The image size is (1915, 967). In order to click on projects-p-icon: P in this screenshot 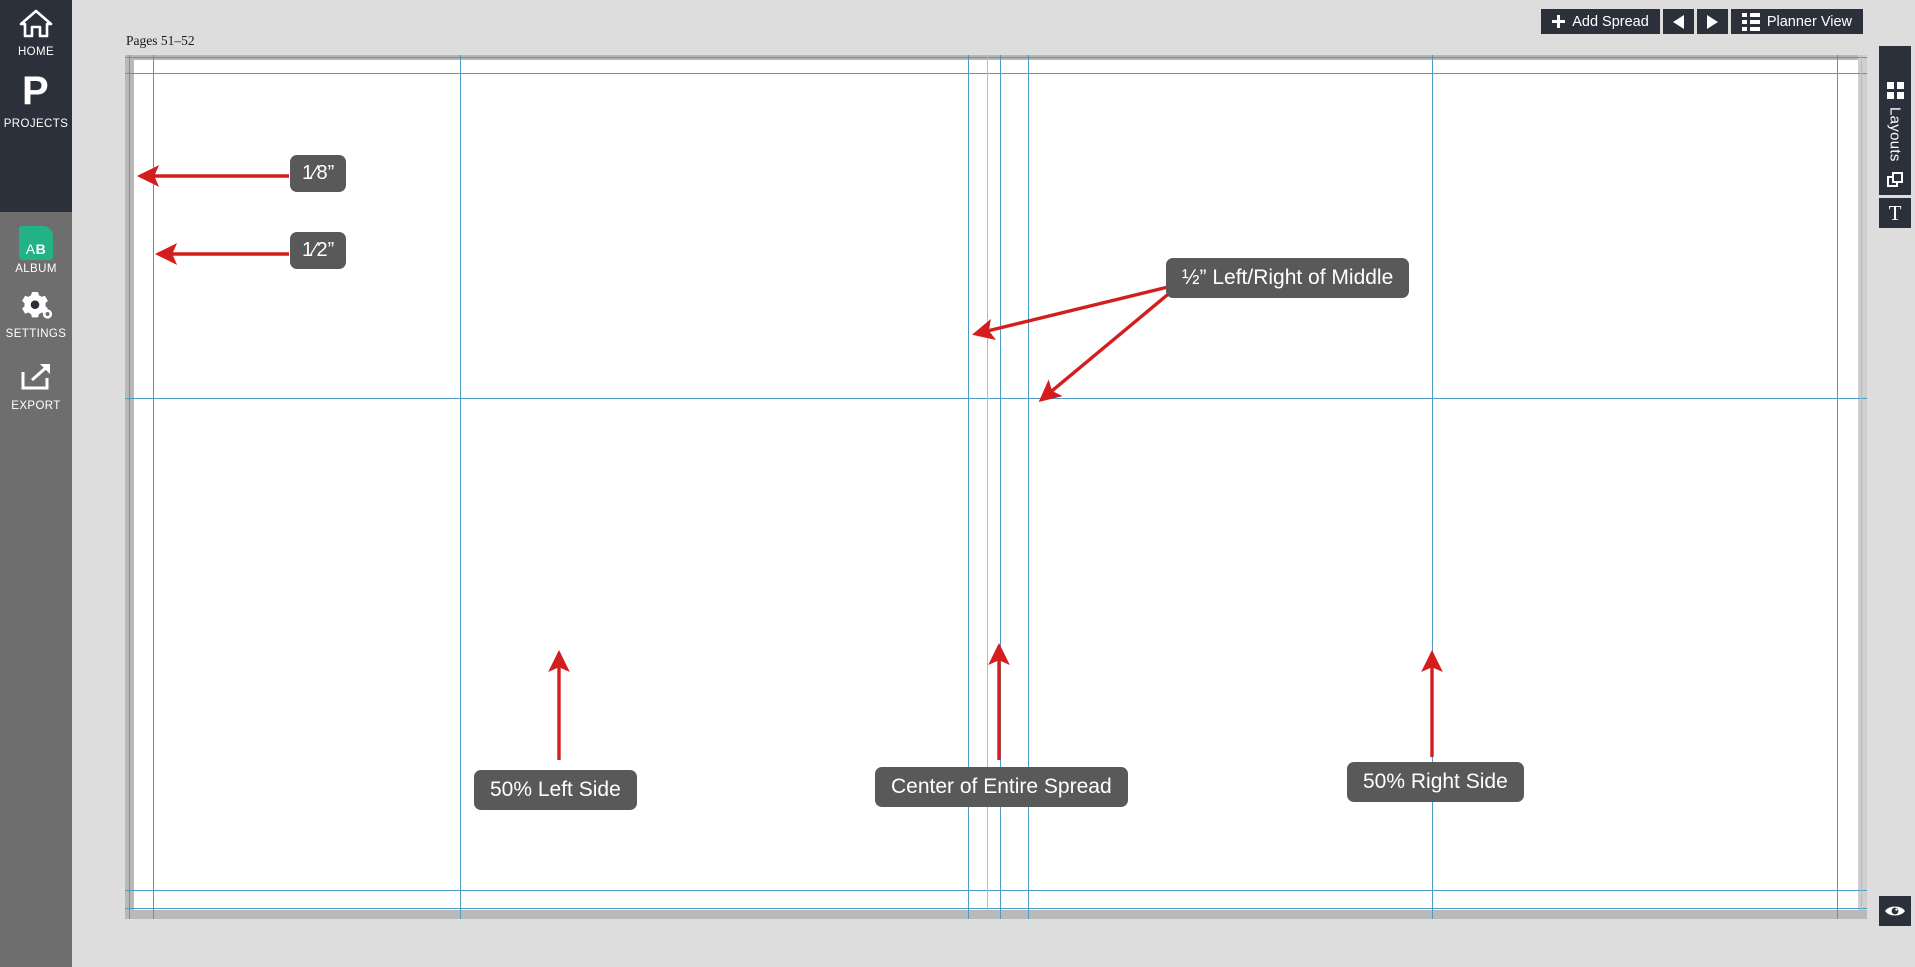, I will do `click(36, 92)`.